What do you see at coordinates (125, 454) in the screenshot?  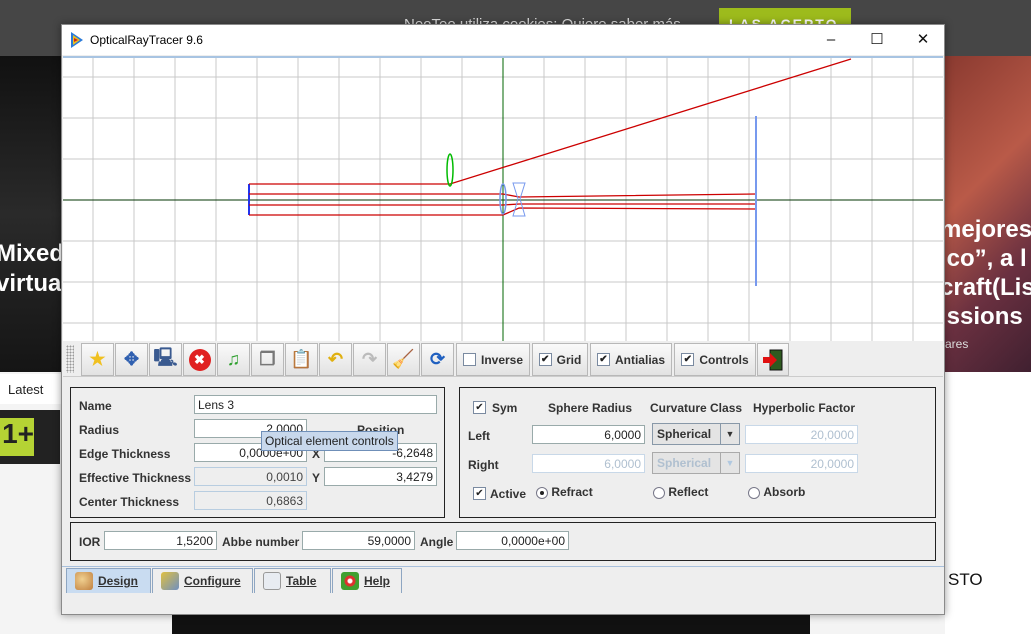 I see `edge-thickness-label: Edge Thickness` at bounding box center [125, 454].